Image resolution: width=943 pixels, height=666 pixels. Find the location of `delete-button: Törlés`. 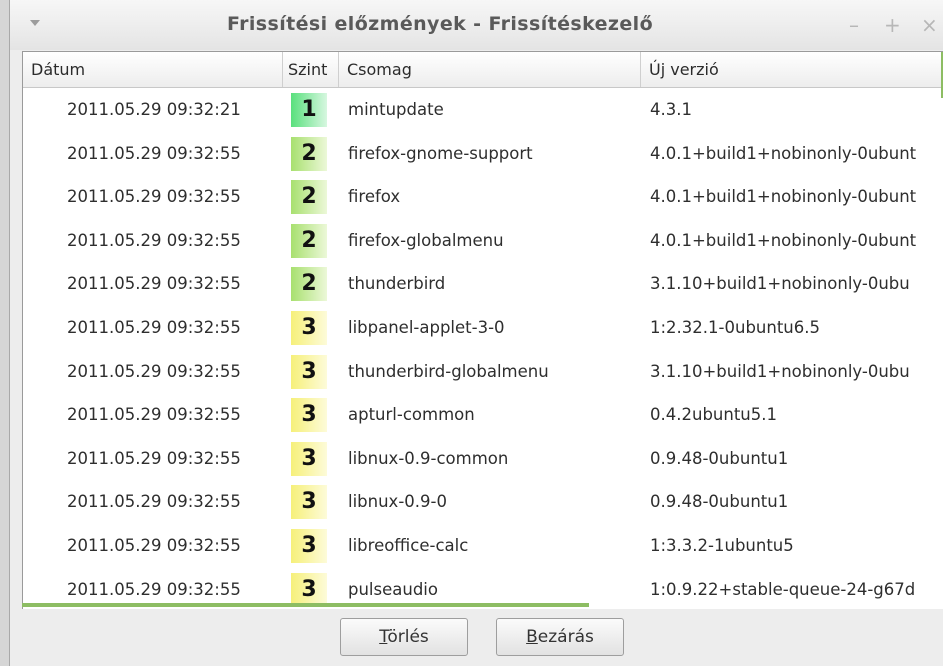

delete-button: Törlés is located at coordinates (404, 637).